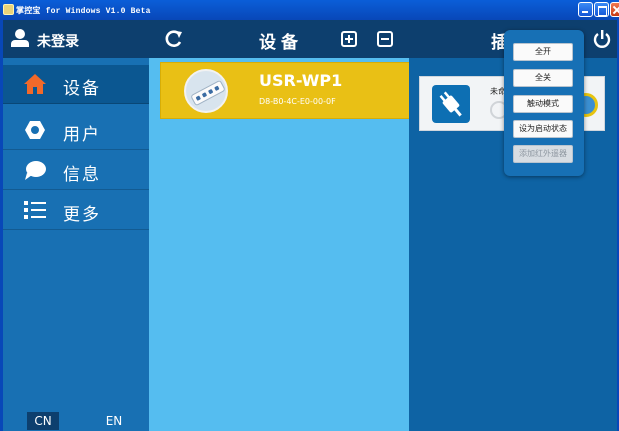  What do you see at coordinates (602, 39) in the screenshot?
I see `power-icon` at bounding box center [602, 39].